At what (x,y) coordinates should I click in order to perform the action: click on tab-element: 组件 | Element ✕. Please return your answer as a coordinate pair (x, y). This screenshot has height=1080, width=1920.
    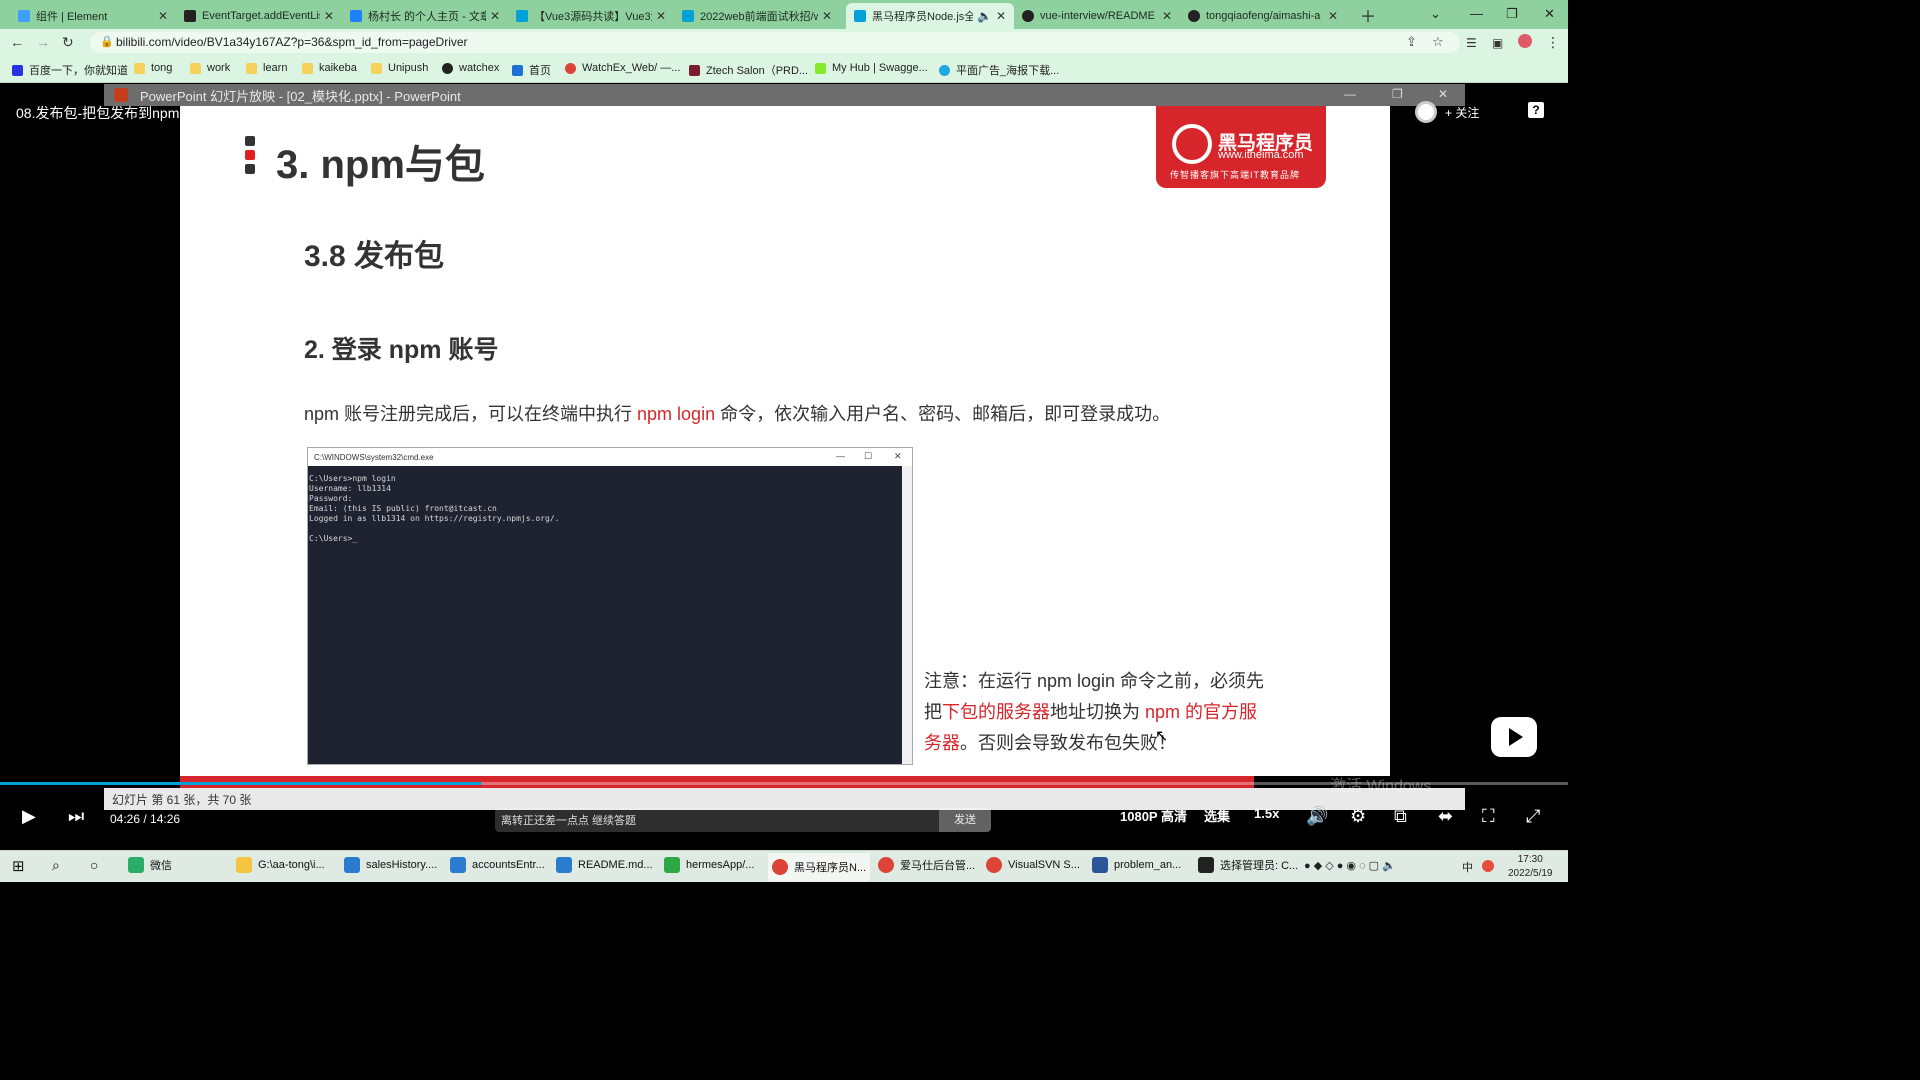
    Looking at the image, I should click on (93, 16).